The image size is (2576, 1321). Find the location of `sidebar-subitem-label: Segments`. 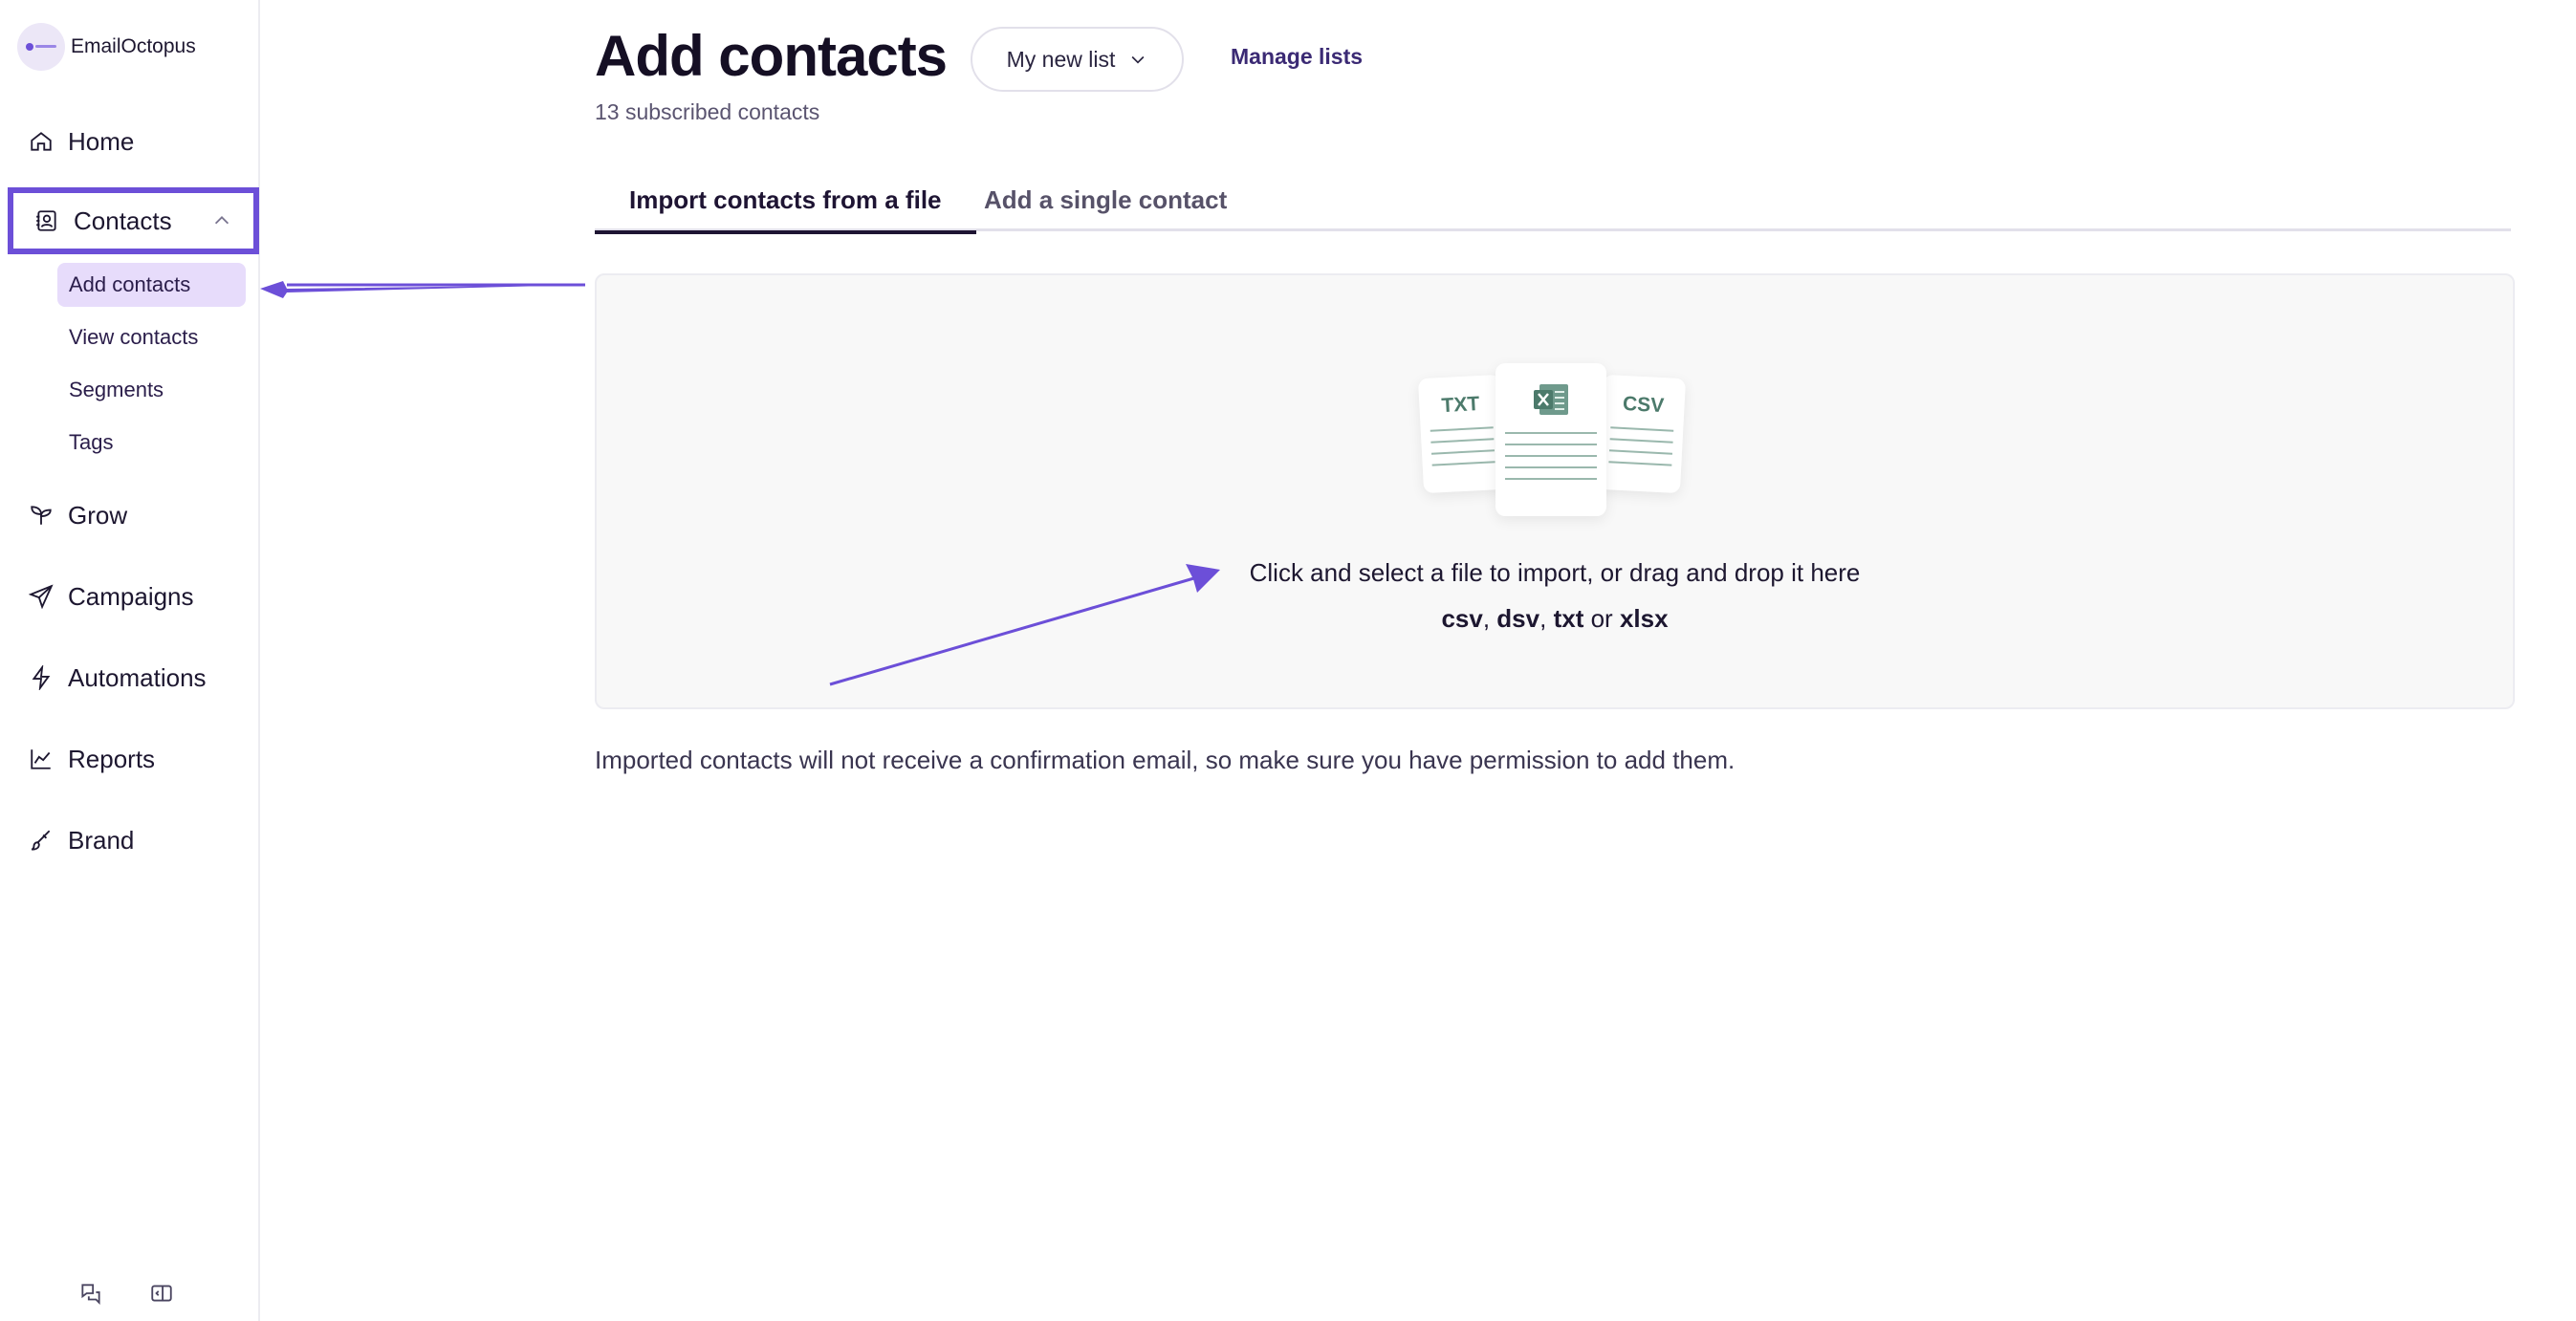

sidebar-subitem-label: Segments is located at coordinates (116, 389).